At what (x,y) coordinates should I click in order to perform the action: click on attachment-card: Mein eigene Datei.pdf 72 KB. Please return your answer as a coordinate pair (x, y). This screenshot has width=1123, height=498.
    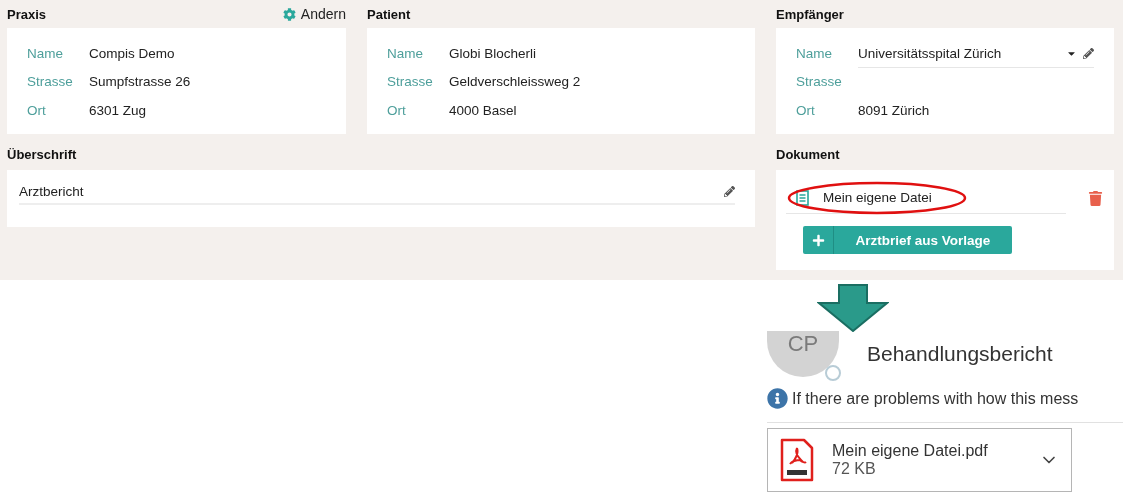
    Looking at the image, I should click on (919, 460).